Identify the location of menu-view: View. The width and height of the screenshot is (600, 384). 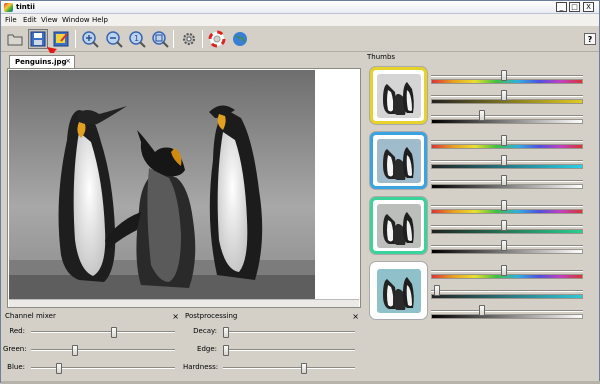
(49, 20).